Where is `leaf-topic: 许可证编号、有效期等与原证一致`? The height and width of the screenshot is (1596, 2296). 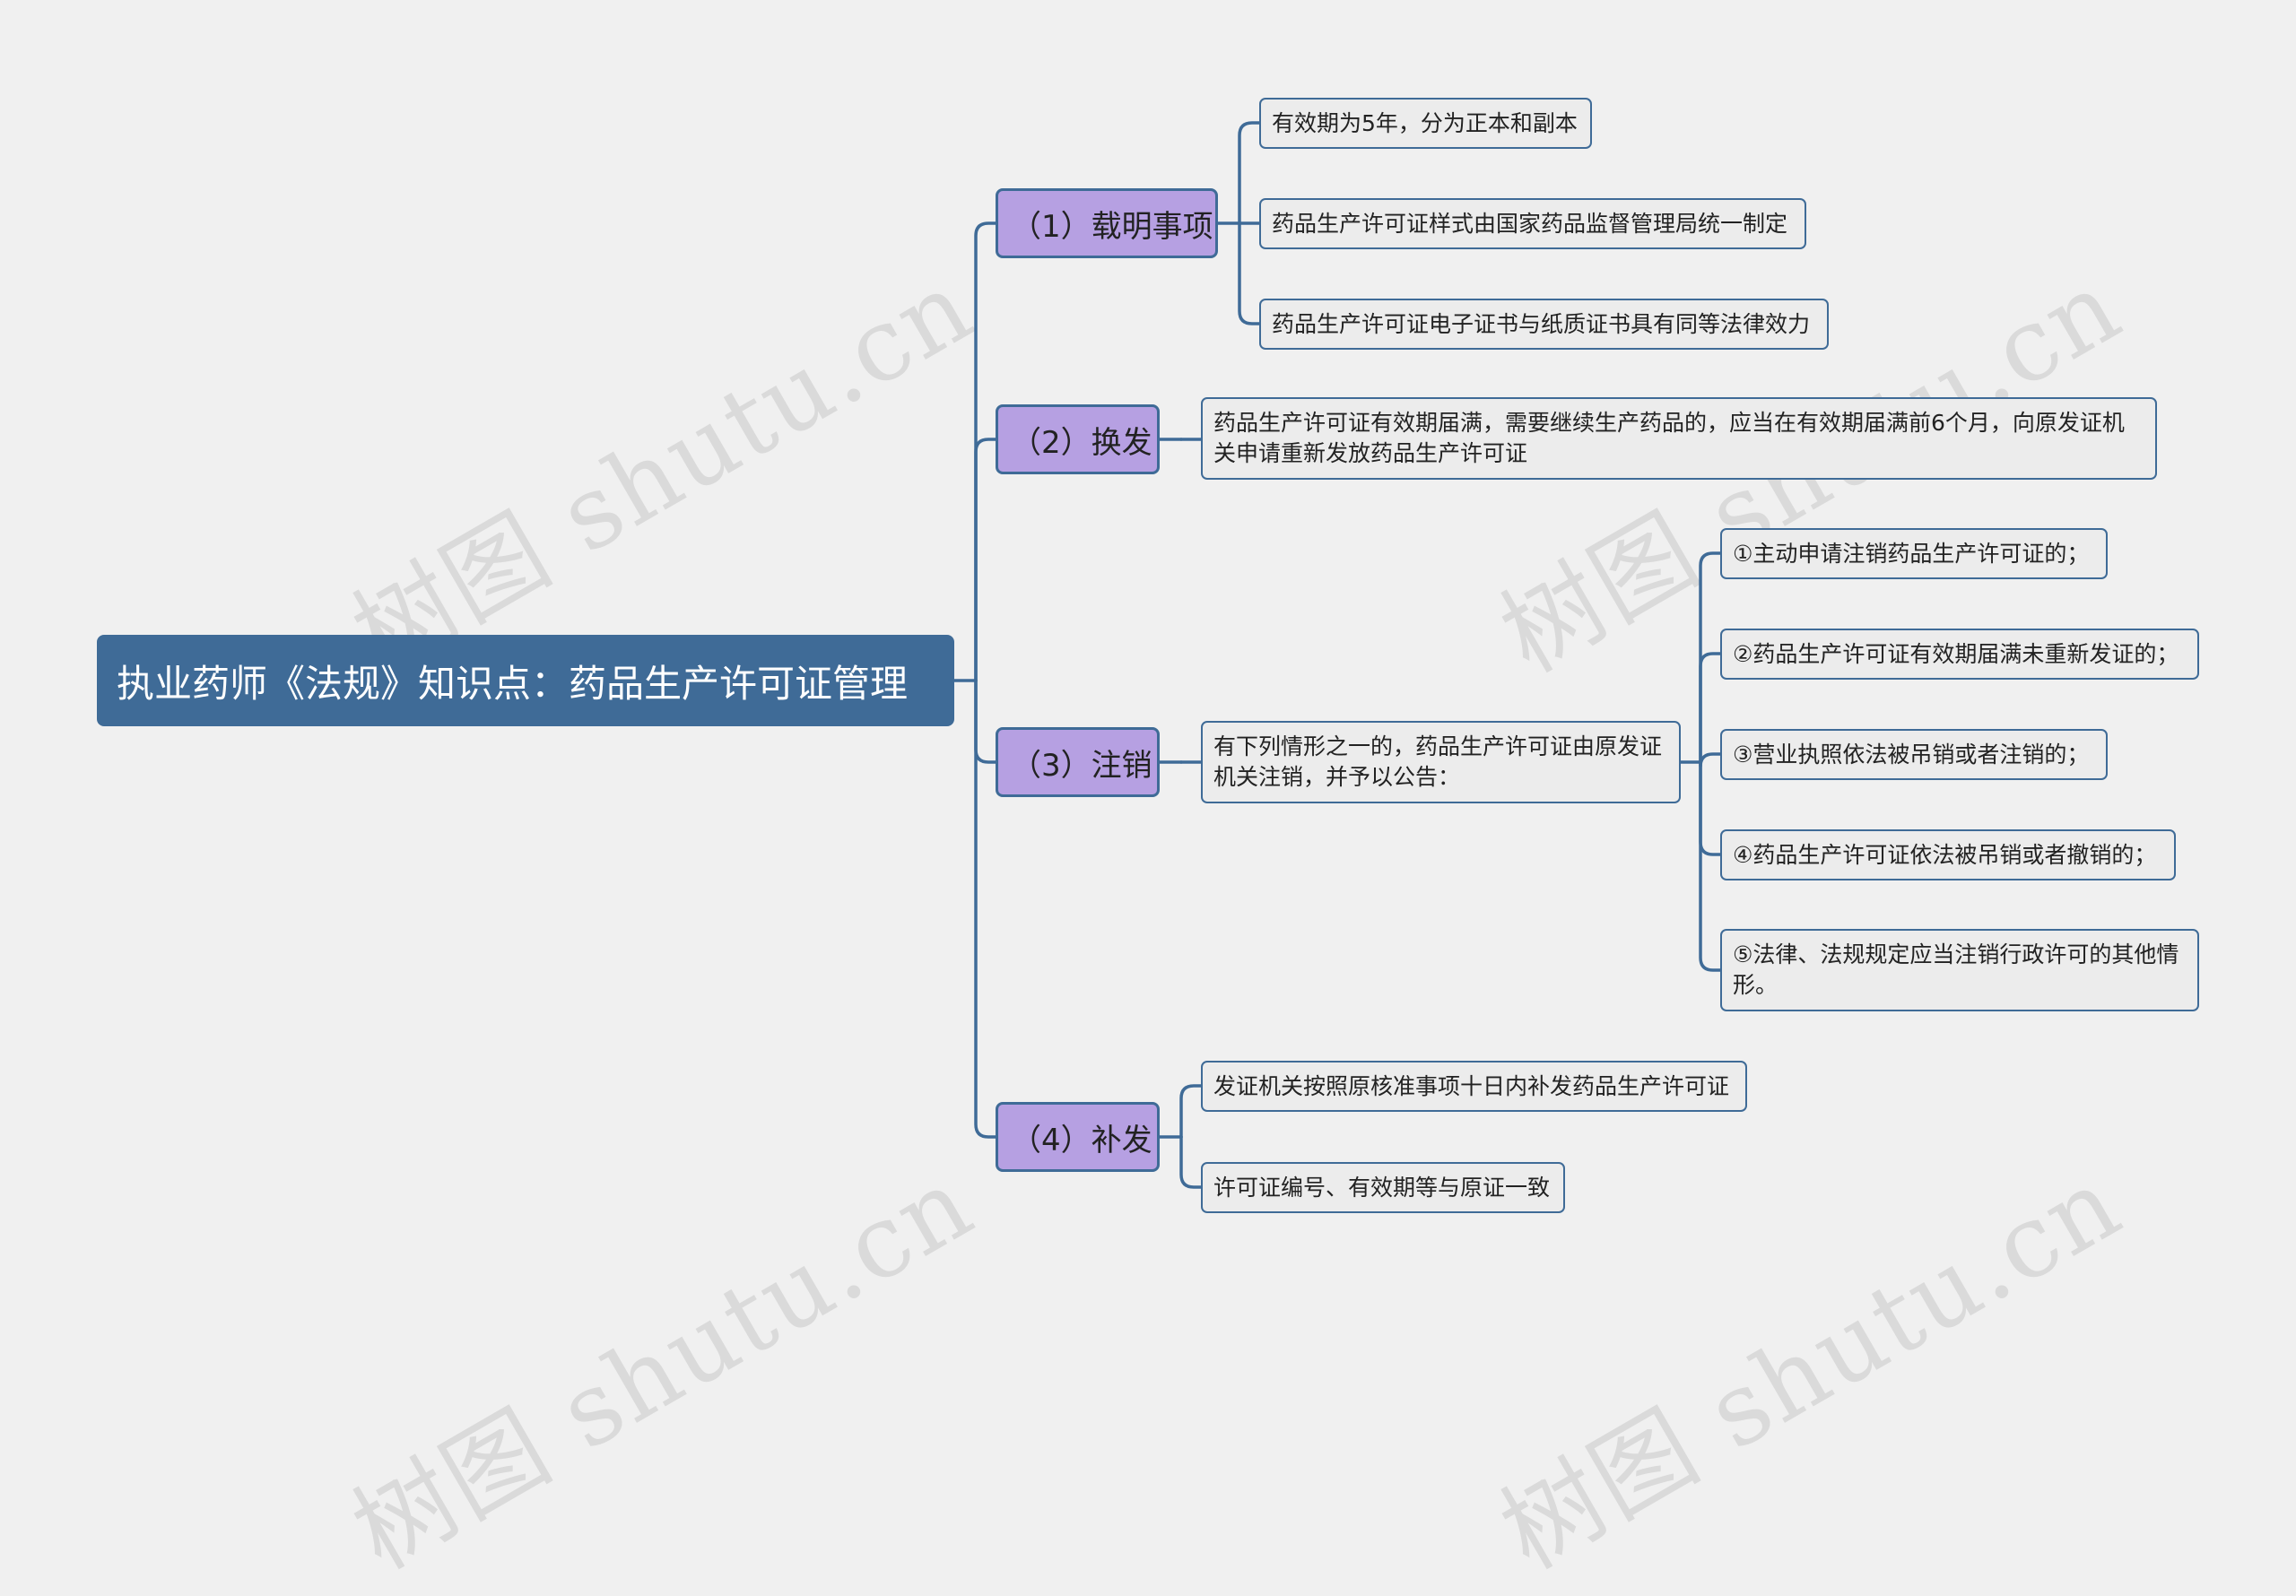 leaf-topic: 许可证编号、有效期等与原证一致 is located at coordinates (1383, 1187).